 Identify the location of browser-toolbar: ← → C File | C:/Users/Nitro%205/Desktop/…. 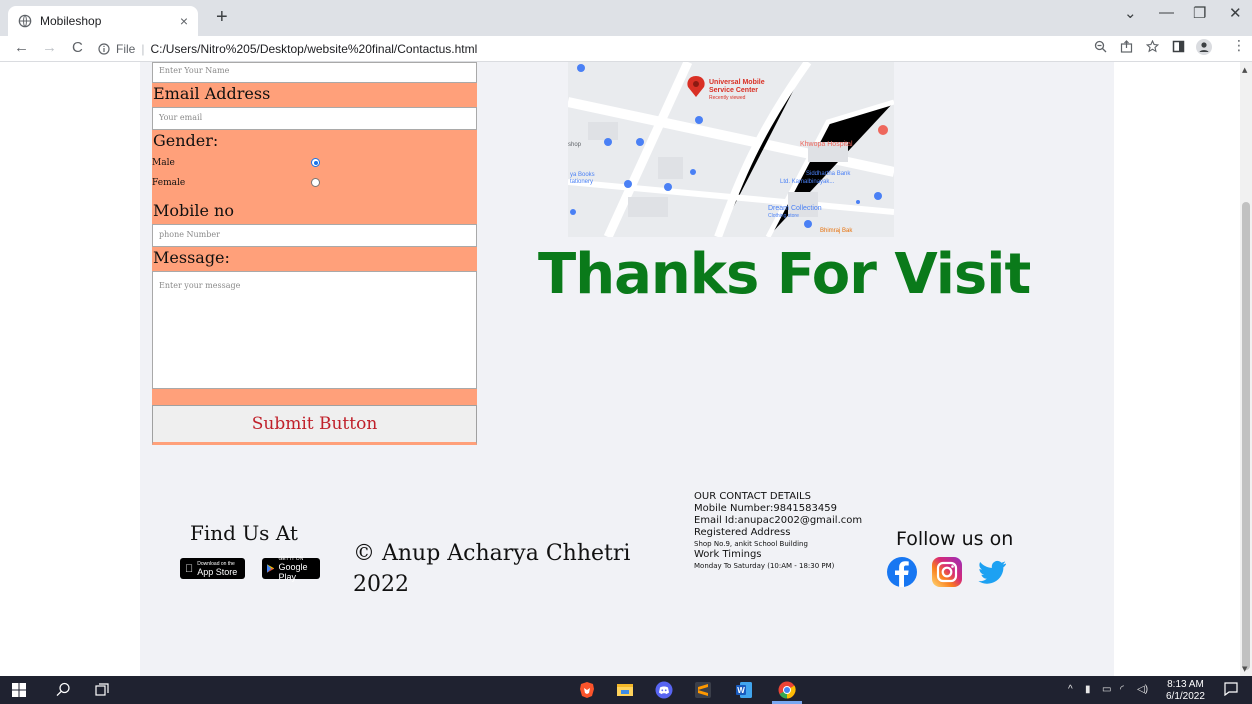
(626, 49).